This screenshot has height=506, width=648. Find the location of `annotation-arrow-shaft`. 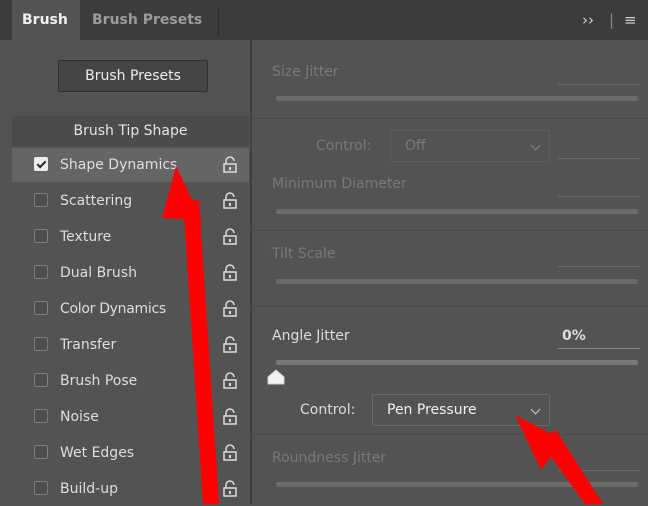

annotation-arrow-shaft is located at coordinates (201, 352).